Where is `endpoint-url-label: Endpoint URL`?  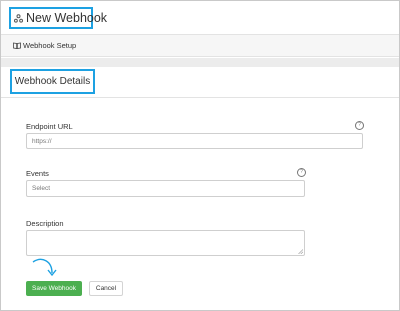 endpoint-url-label: Endpoint URL is located at coordinates (49, 126).